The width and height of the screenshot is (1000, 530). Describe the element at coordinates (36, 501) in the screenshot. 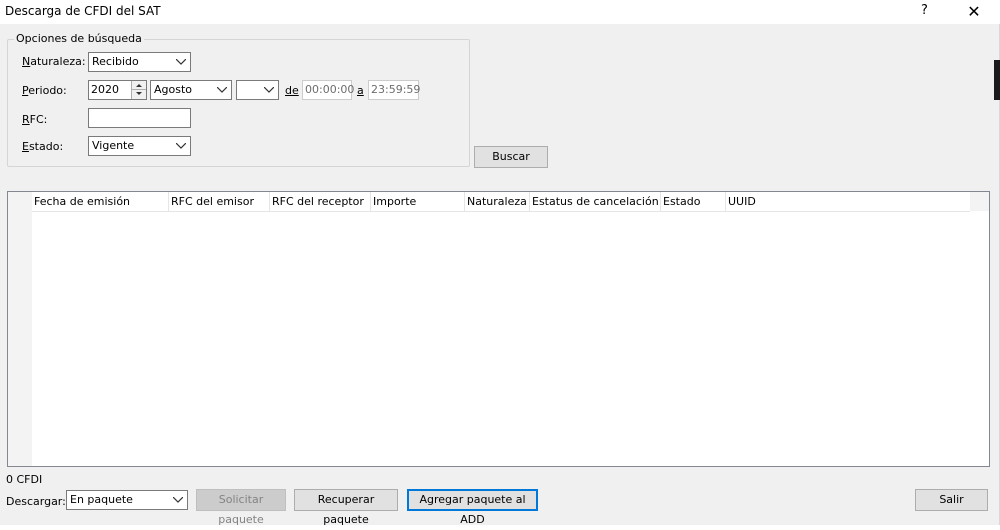

I see `descargar-label: Descargar:` at that location.